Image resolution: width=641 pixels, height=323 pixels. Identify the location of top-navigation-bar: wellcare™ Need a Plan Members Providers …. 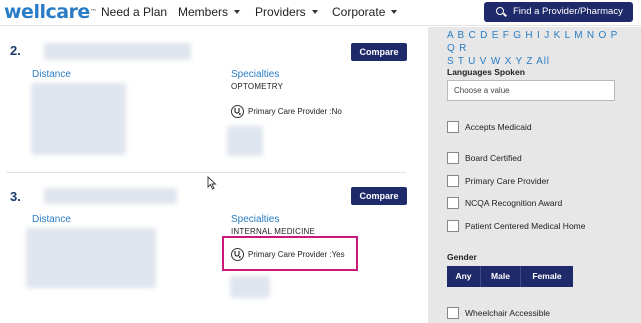
(320, 13).